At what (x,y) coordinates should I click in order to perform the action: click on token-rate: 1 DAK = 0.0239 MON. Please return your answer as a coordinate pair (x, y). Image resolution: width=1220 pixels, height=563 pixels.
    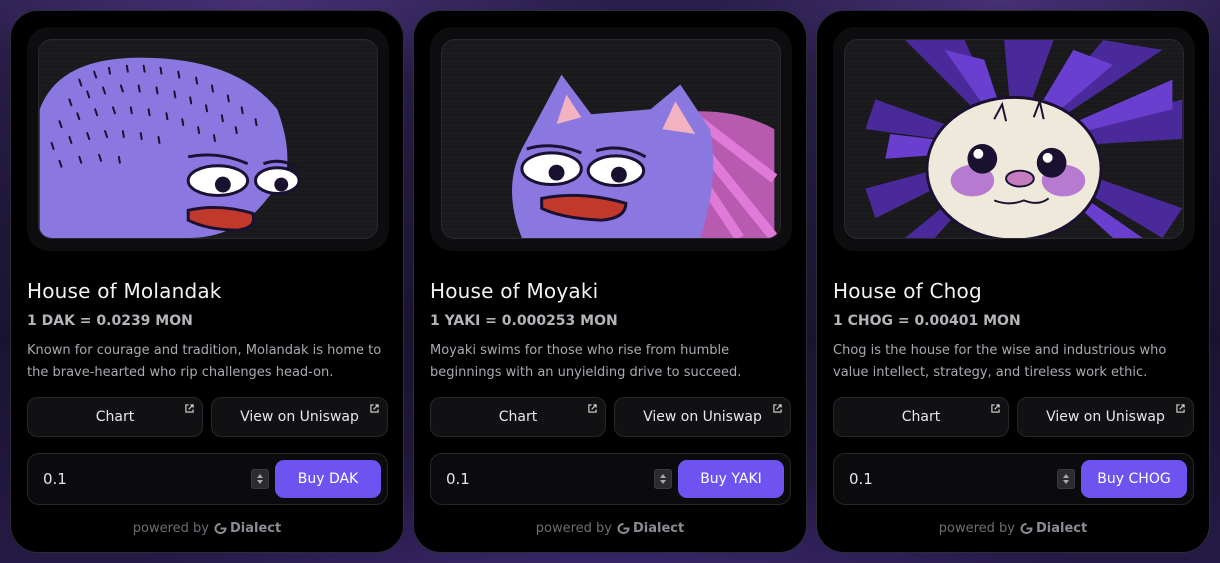
    Looking at the image, I should click on (110, 321).